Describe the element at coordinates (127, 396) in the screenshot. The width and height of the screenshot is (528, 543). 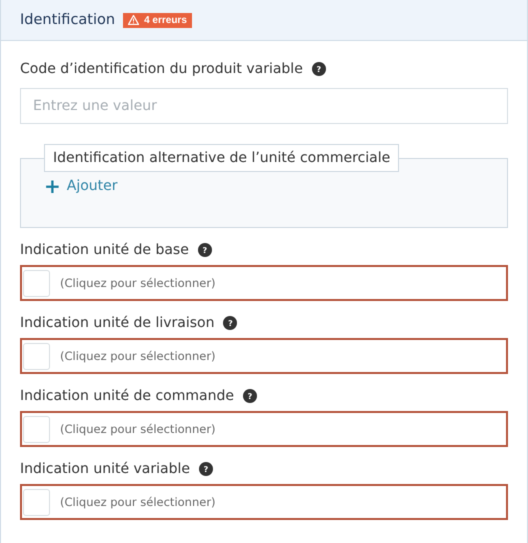
I see `field-label: Indication unité de commande` at that location.